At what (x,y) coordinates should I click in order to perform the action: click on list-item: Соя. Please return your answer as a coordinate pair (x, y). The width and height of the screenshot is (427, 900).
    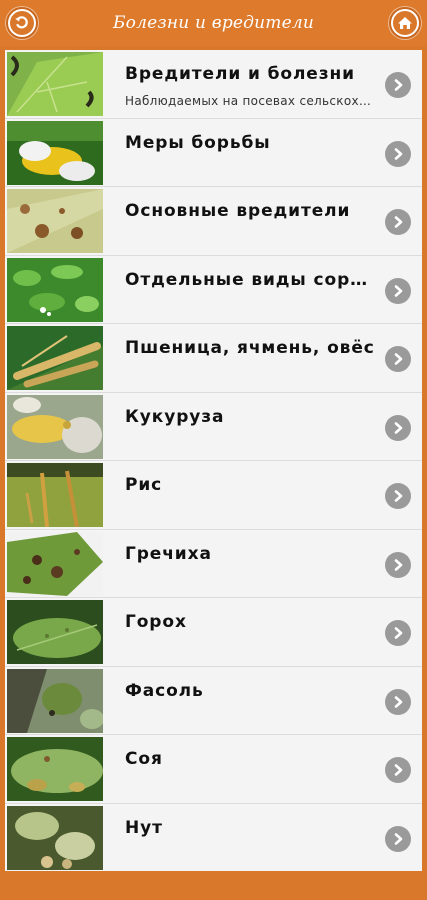
    Looking at the image, I should click on (213, 769).